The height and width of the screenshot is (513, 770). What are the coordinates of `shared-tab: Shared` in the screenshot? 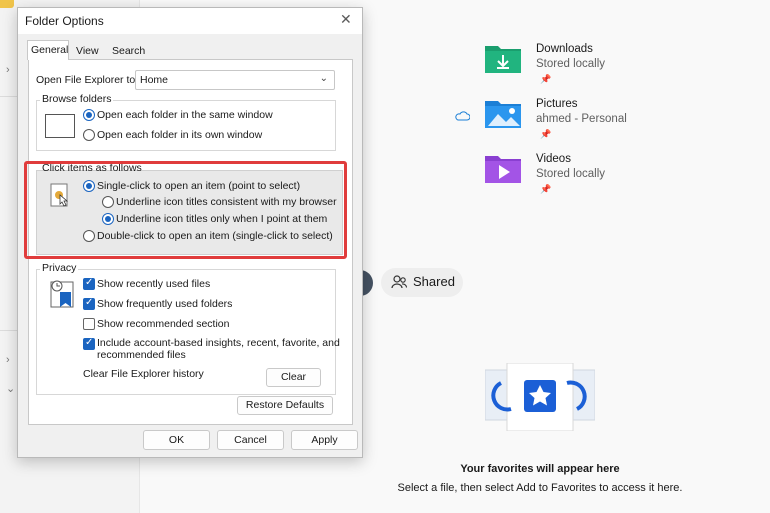 It's located at (422, 282).